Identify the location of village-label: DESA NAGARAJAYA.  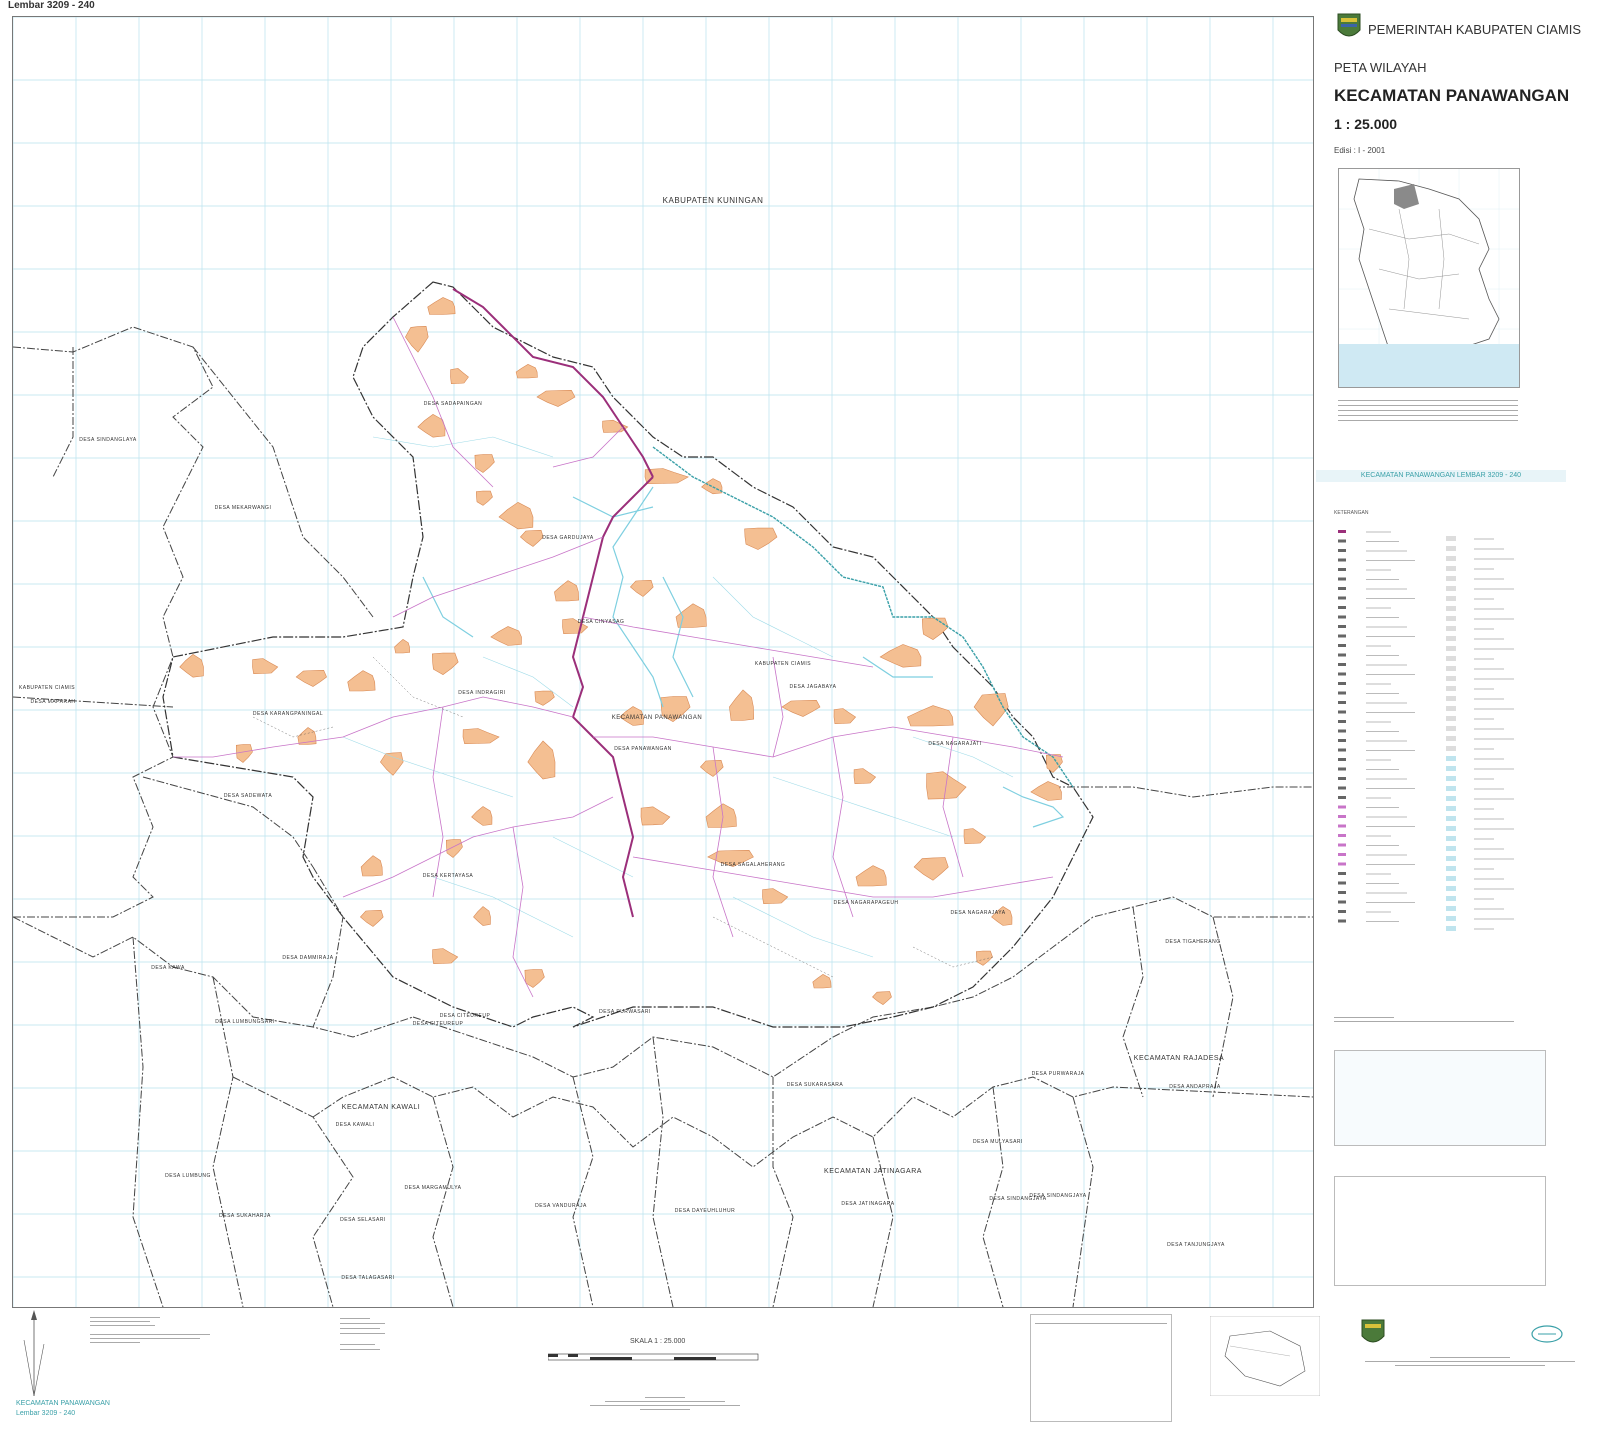
(977, 913).